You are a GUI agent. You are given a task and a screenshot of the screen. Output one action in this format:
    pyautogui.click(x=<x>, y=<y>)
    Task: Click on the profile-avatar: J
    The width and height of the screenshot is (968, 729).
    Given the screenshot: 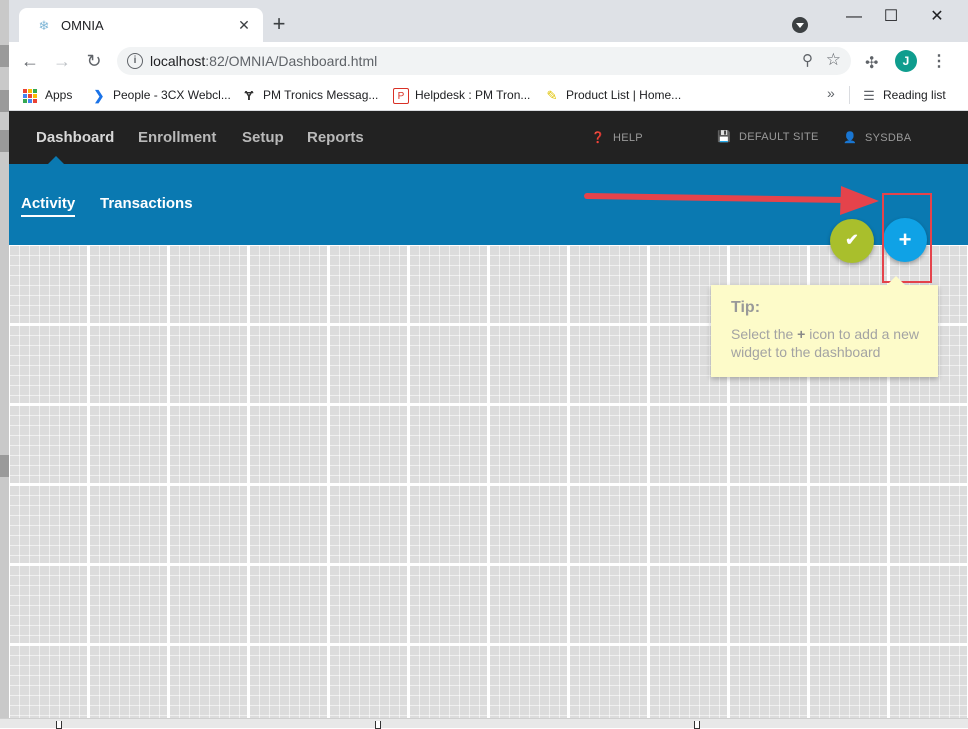 What is the action you would take?
    pyautogui.click(x=906, y=61)
    